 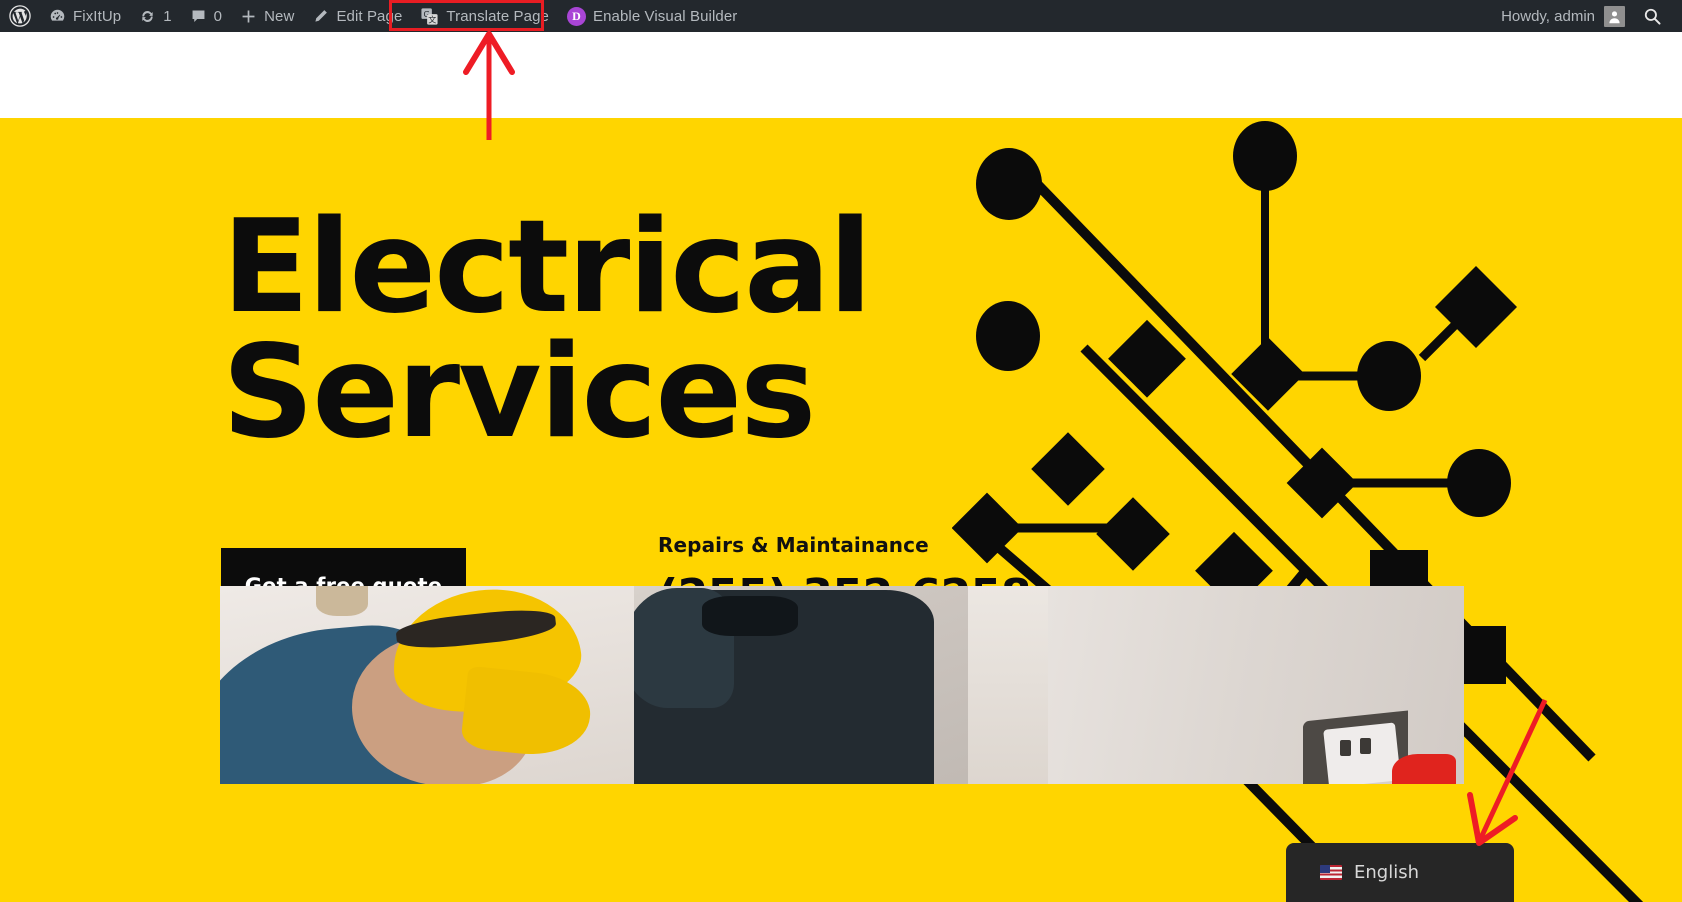 I want to click on divi-logo-icon: D, so click(x=576, y=16).